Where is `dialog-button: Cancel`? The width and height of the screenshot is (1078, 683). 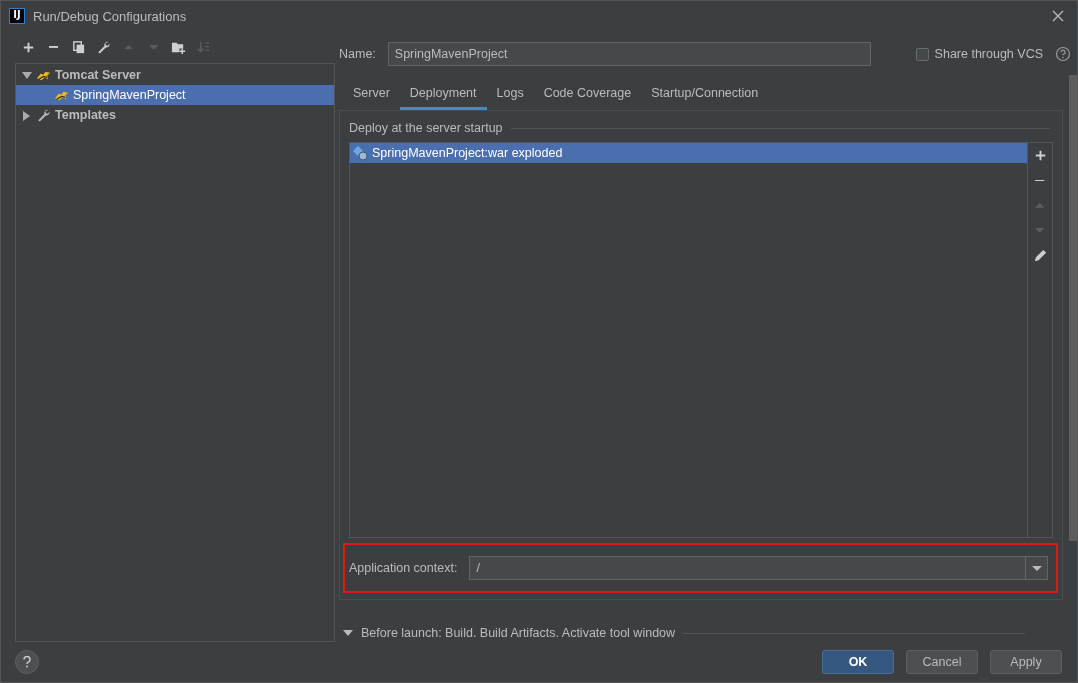
dialog-button: Cancel is located at coordinates (942, 662).